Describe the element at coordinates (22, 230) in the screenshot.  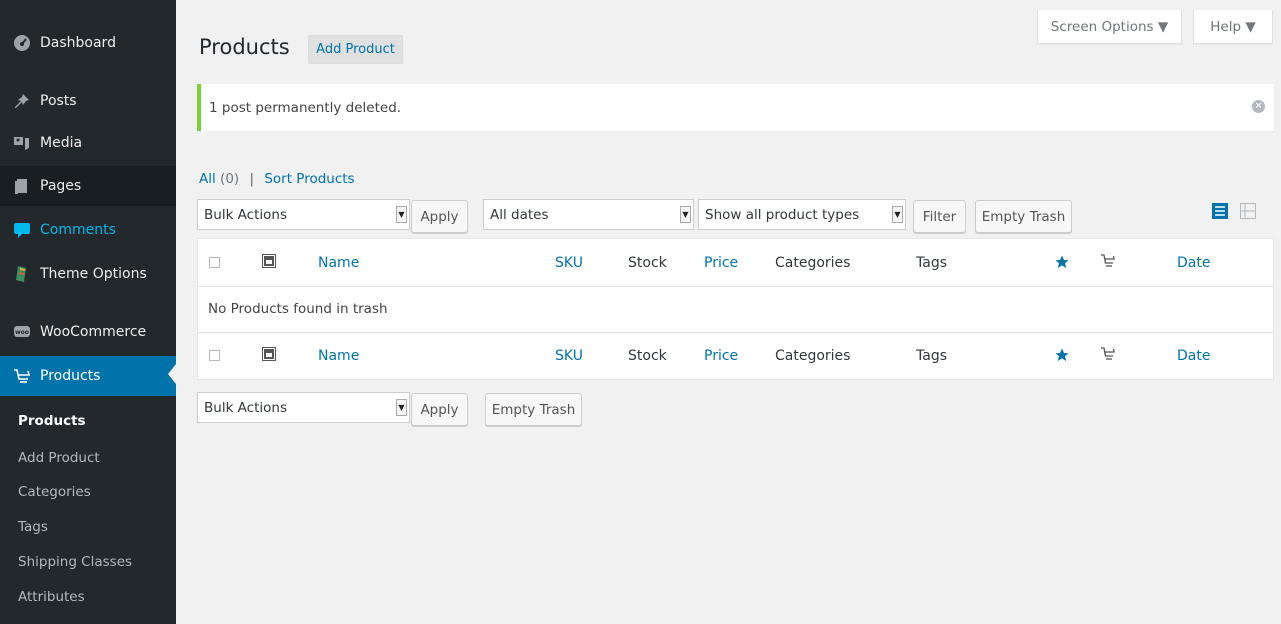
I see `comments-icon` at that location.